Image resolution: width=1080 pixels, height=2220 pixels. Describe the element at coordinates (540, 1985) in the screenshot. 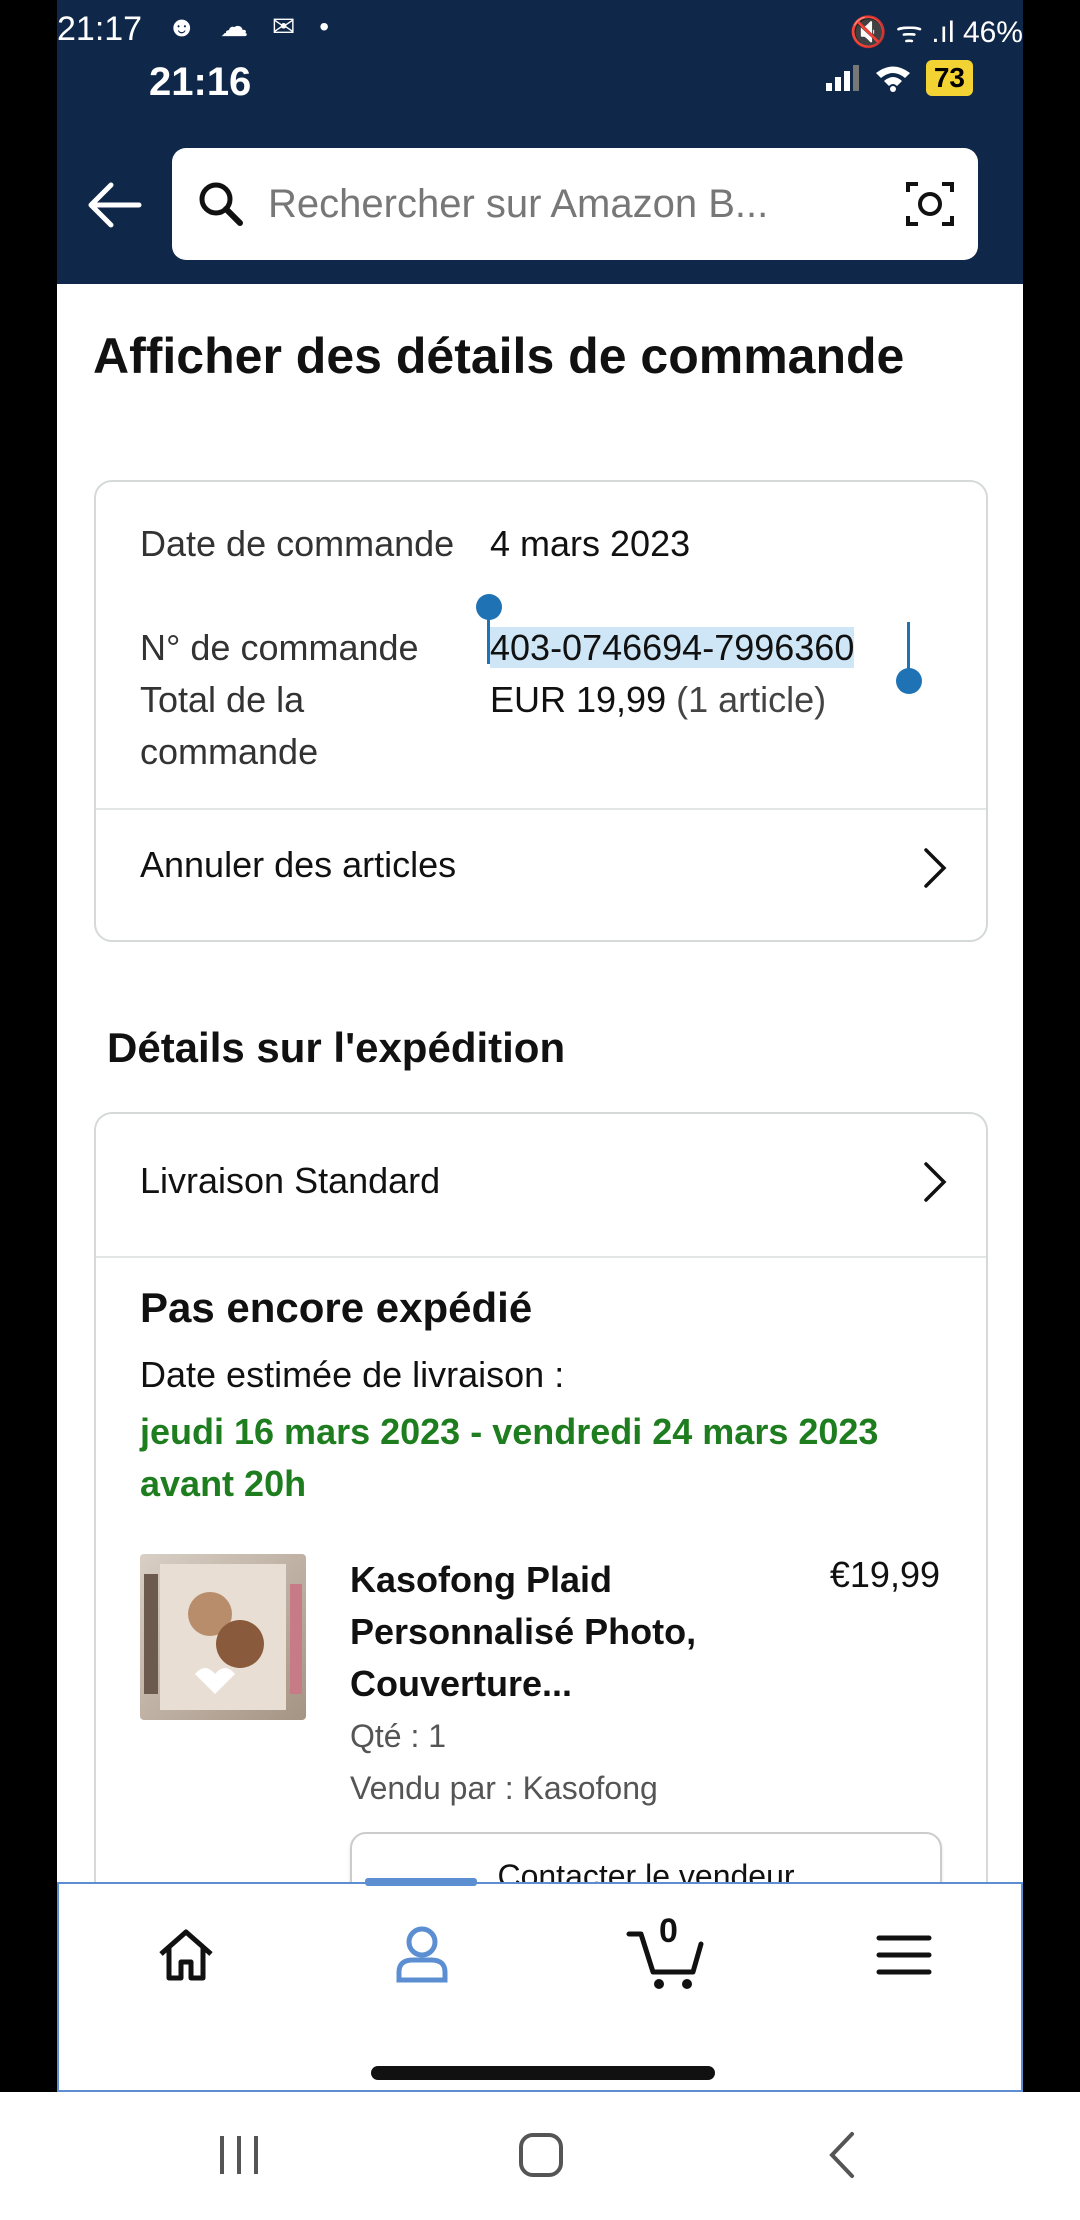

I see `bottom-nav-bar: 0` at that location.